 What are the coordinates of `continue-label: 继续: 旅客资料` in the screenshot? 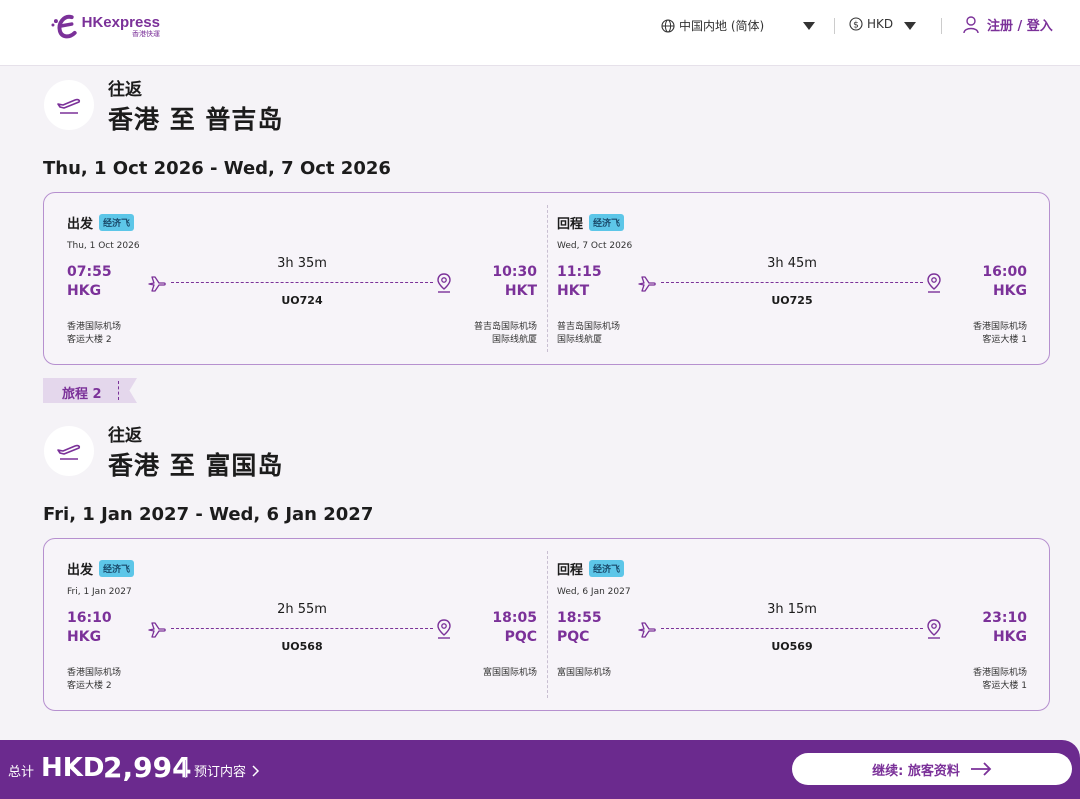 It's located at (916, 771).